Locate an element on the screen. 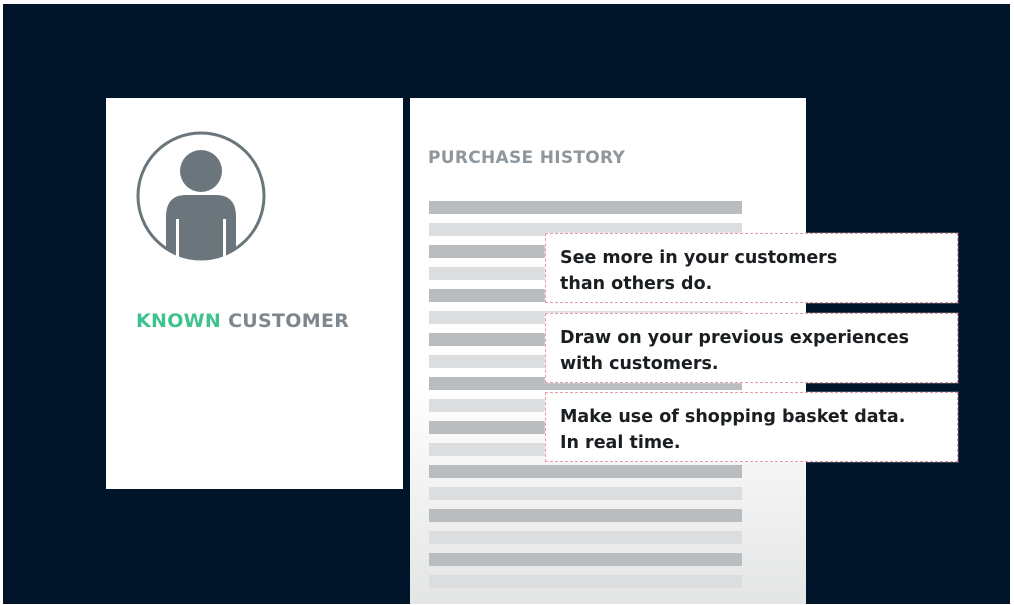 Image resolution: width=1014 pixels, height=605 pixels. known-word: KNOWN is located at coordinates (179, 321).